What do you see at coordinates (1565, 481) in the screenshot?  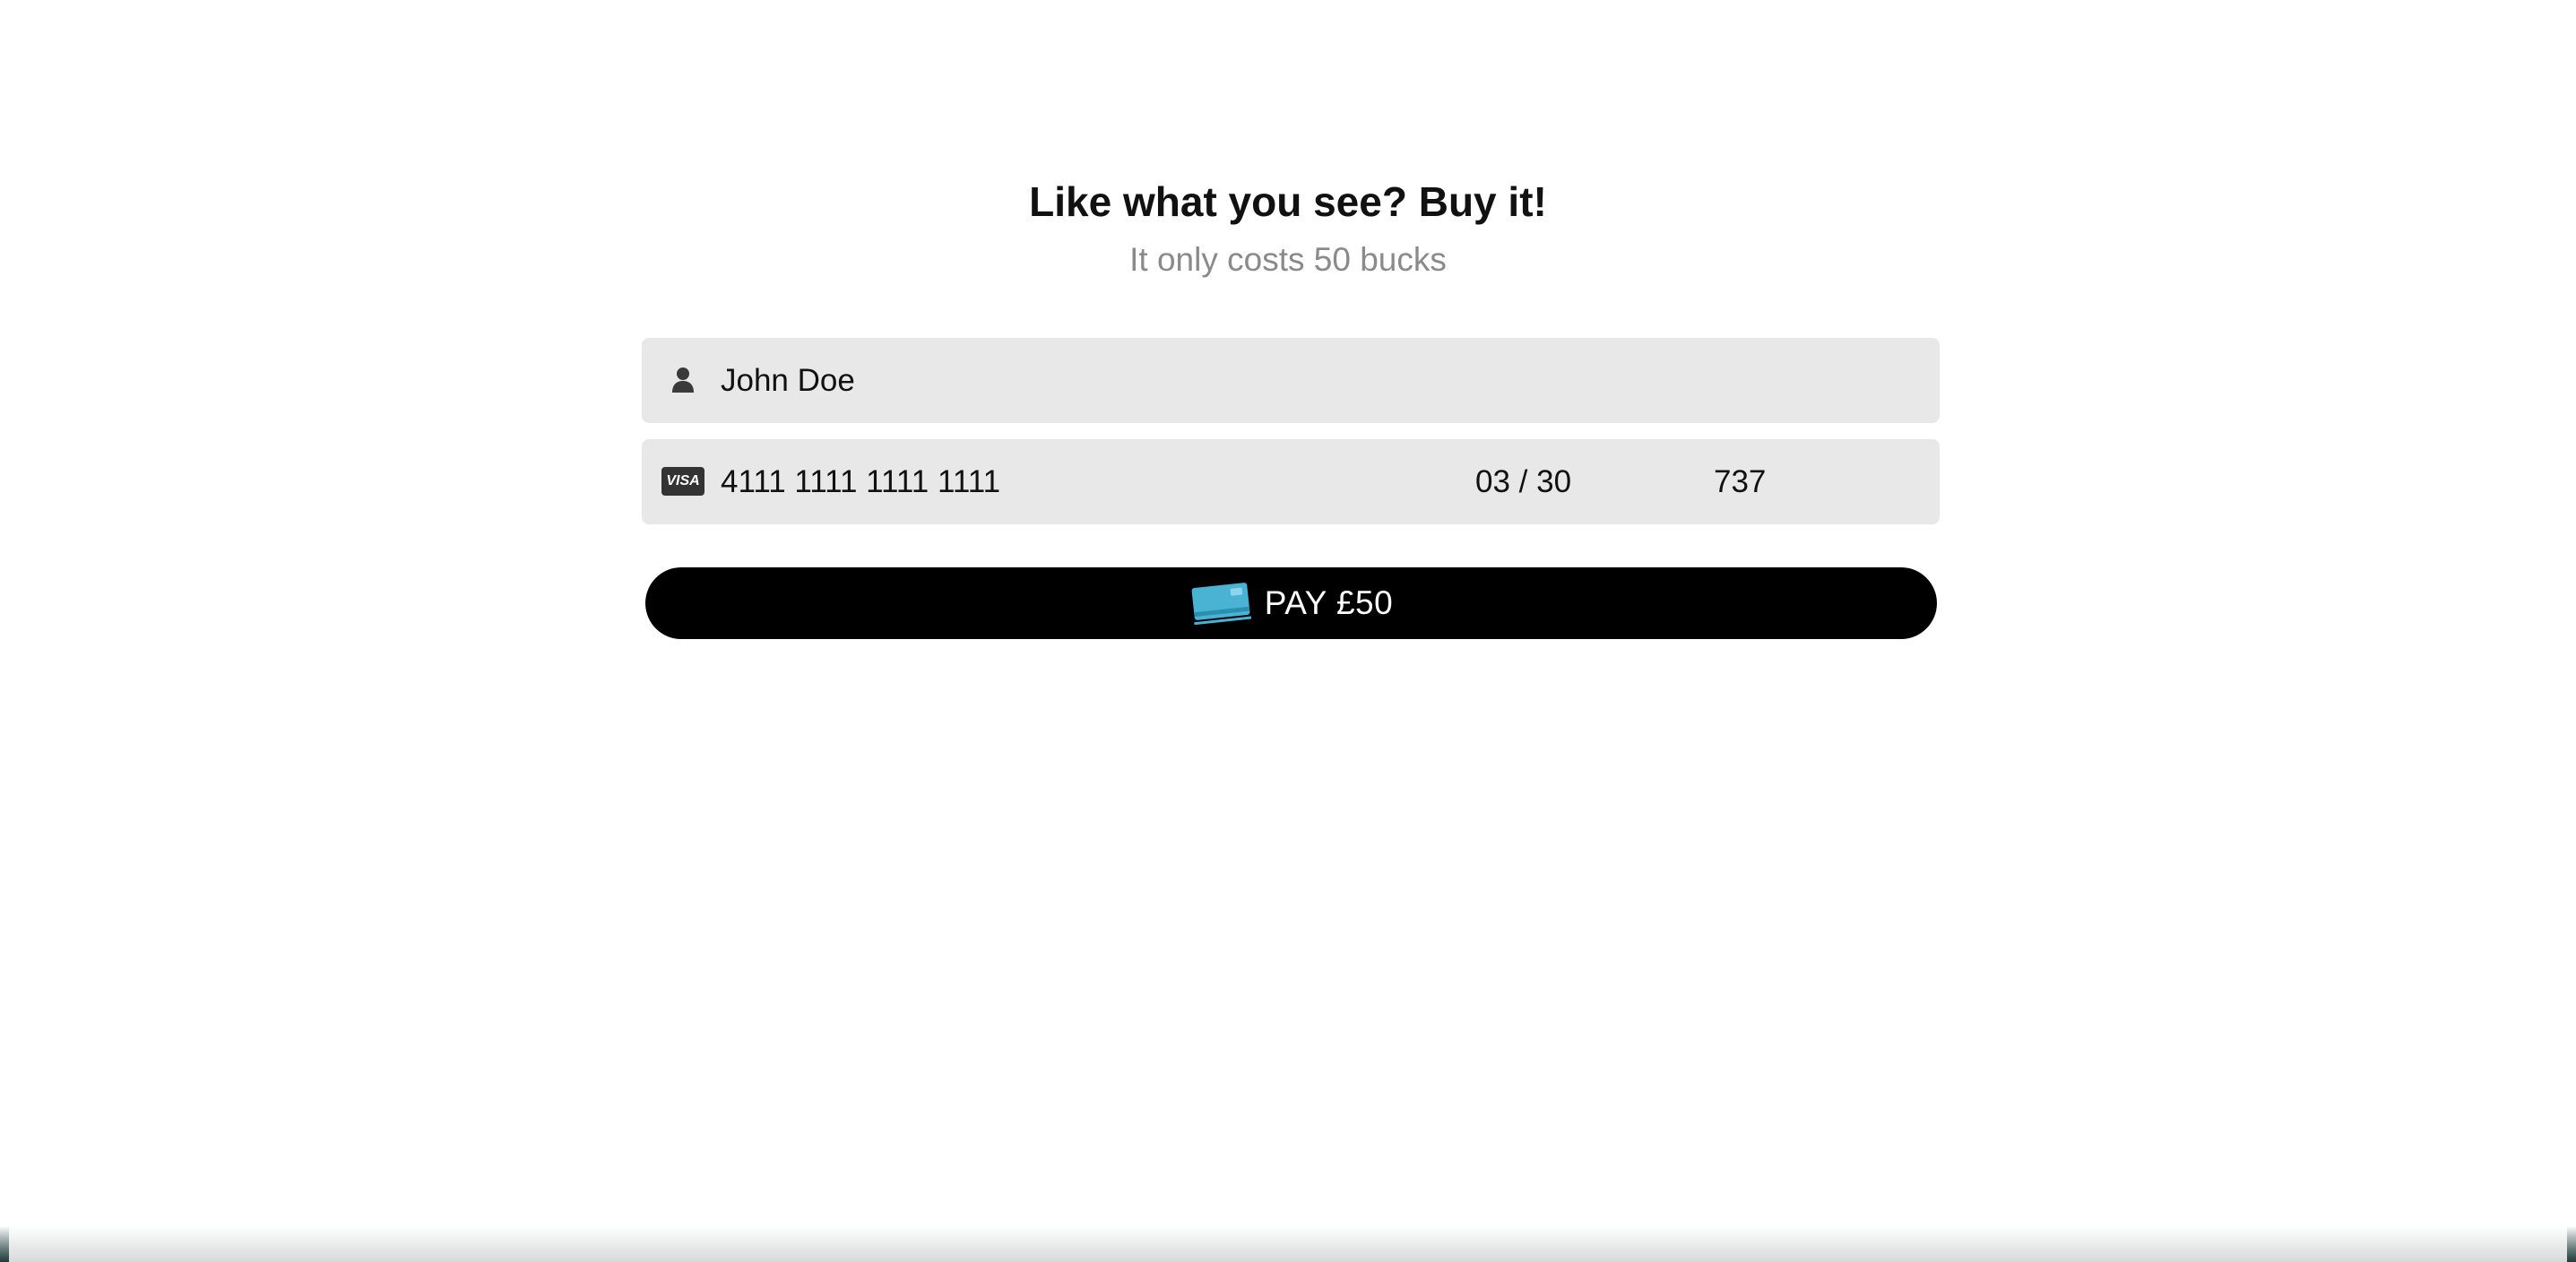 I see `card-expiry-input` at bounding box center [1565, 481].